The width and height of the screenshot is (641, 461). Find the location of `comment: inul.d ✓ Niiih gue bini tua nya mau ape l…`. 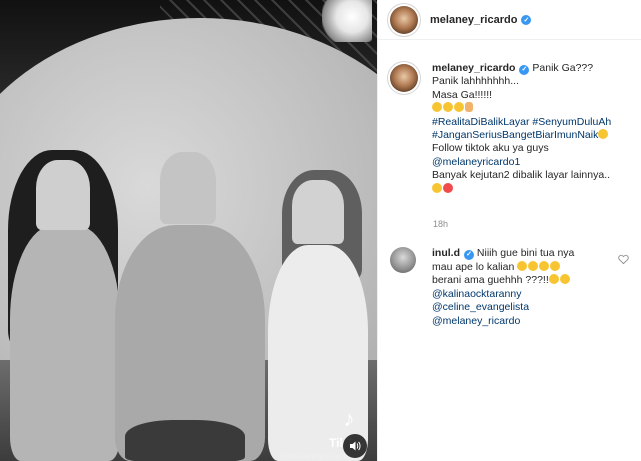

comment: inul.d ✓ Niiih gue bini tua nya mau ape l… is located at coordinates (512, 288).